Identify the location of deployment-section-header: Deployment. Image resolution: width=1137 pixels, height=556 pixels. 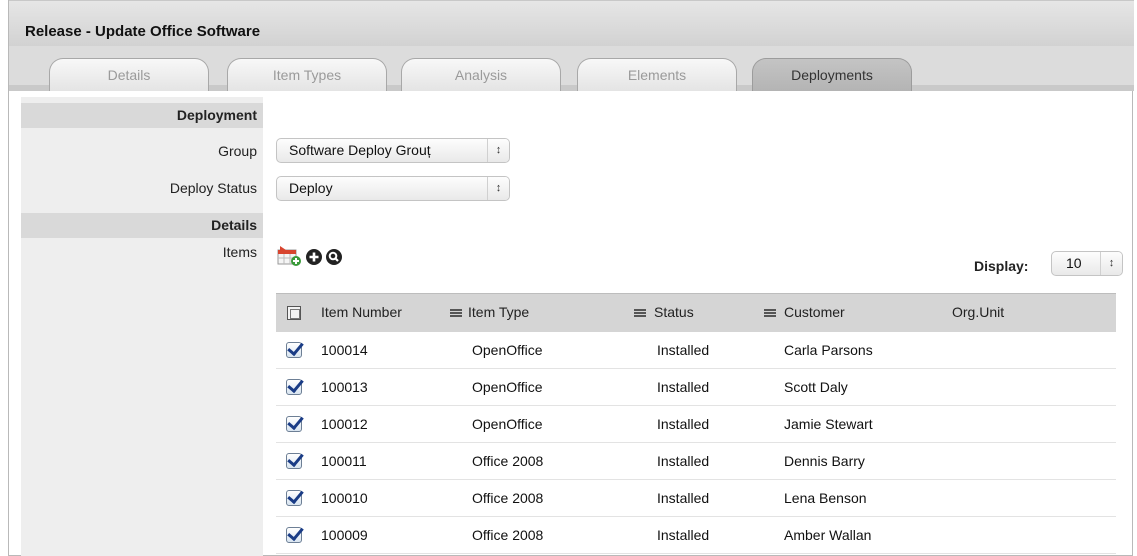
(142, 115).